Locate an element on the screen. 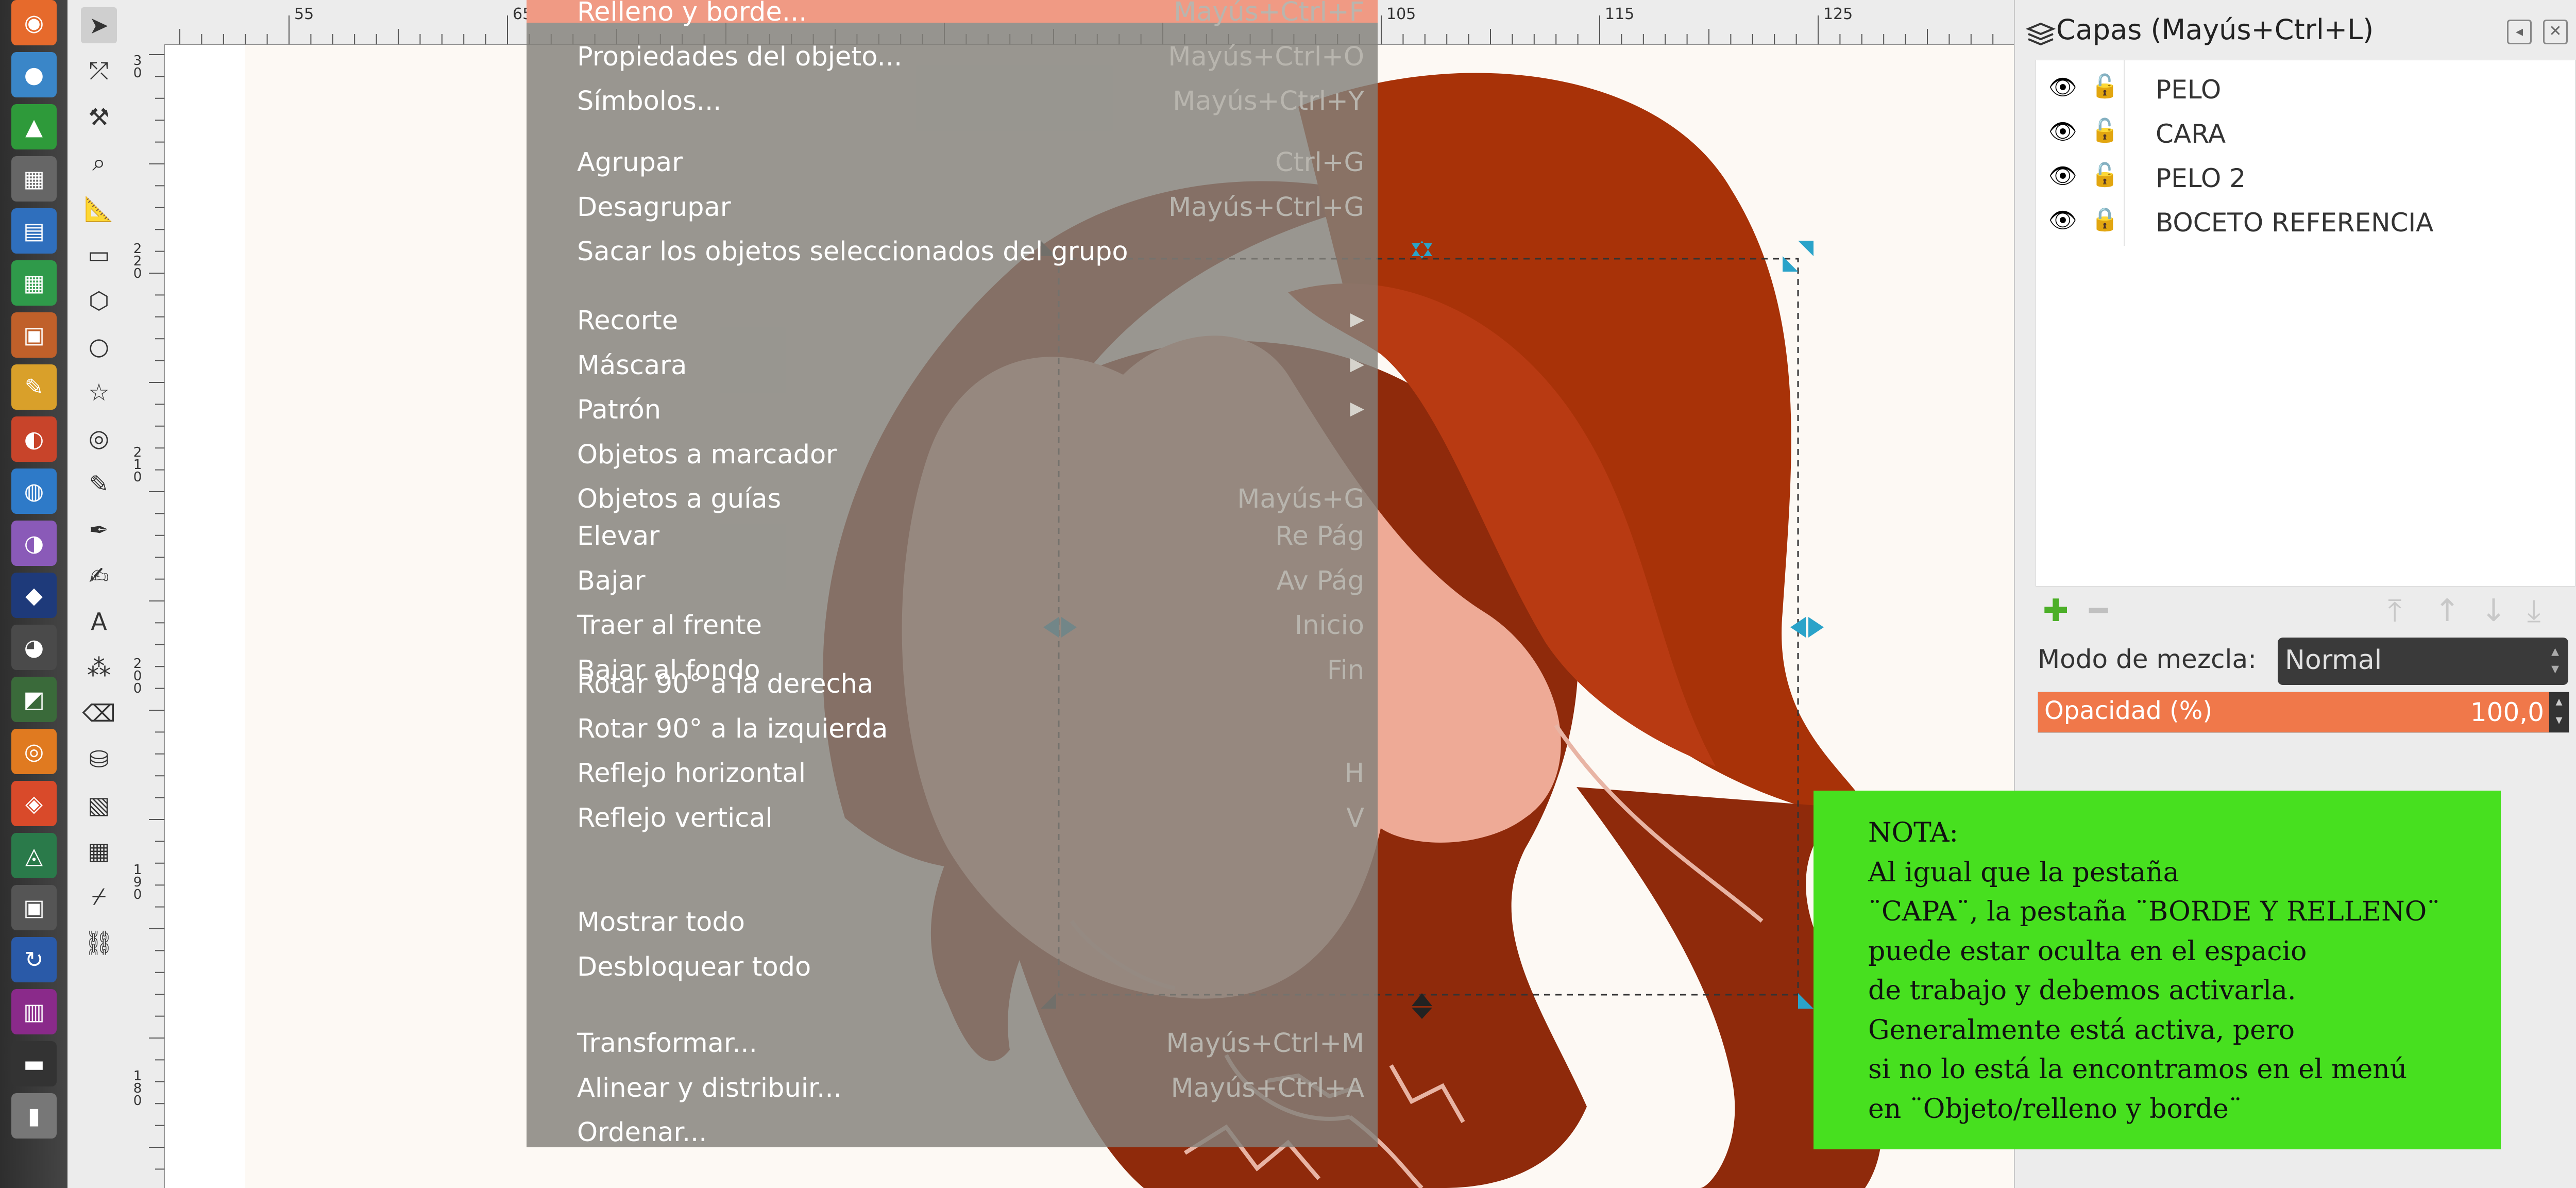 Image resolution: width=2576 pixels, height=1188 pixels. spiral-tool-icon: ◎ is located at coordinates (99, 438).